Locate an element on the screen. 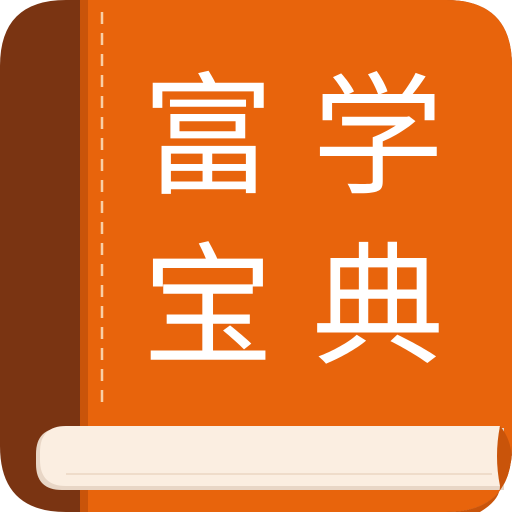 The height and width of the screenshot is (512, 512). title-char-1: 富 is located at coordinates (208, 138).